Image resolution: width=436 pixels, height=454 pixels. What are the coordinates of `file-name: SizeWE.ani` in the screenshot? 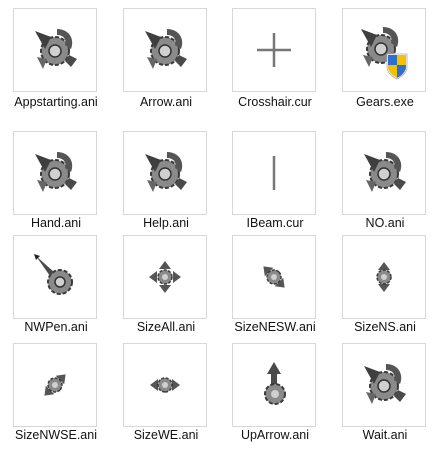 It's located at (166, 435).